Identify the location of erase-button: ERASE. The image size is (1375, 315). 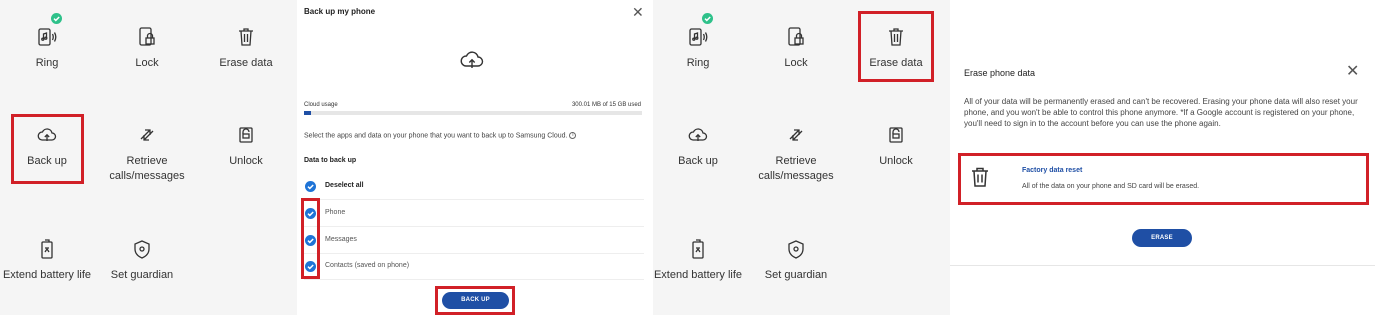
(1162, 238).